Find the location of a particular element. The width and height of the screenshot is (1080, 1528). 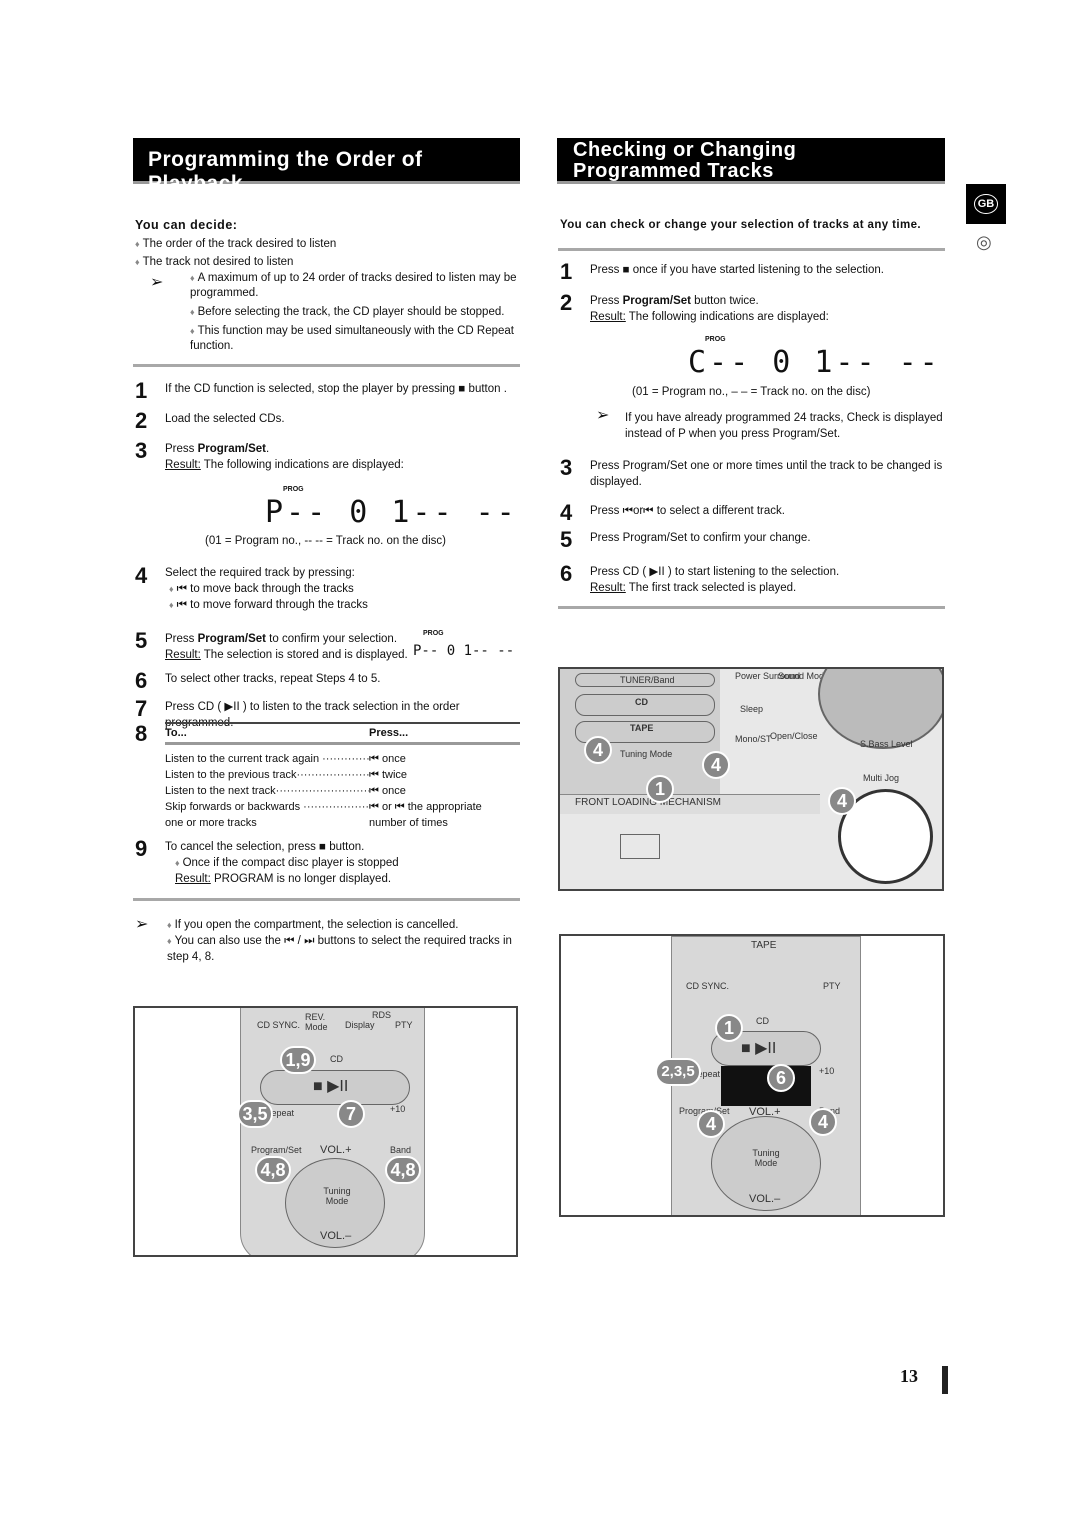

left-section-title: Programming the Order of Playback is located at coordinates (326, 166).